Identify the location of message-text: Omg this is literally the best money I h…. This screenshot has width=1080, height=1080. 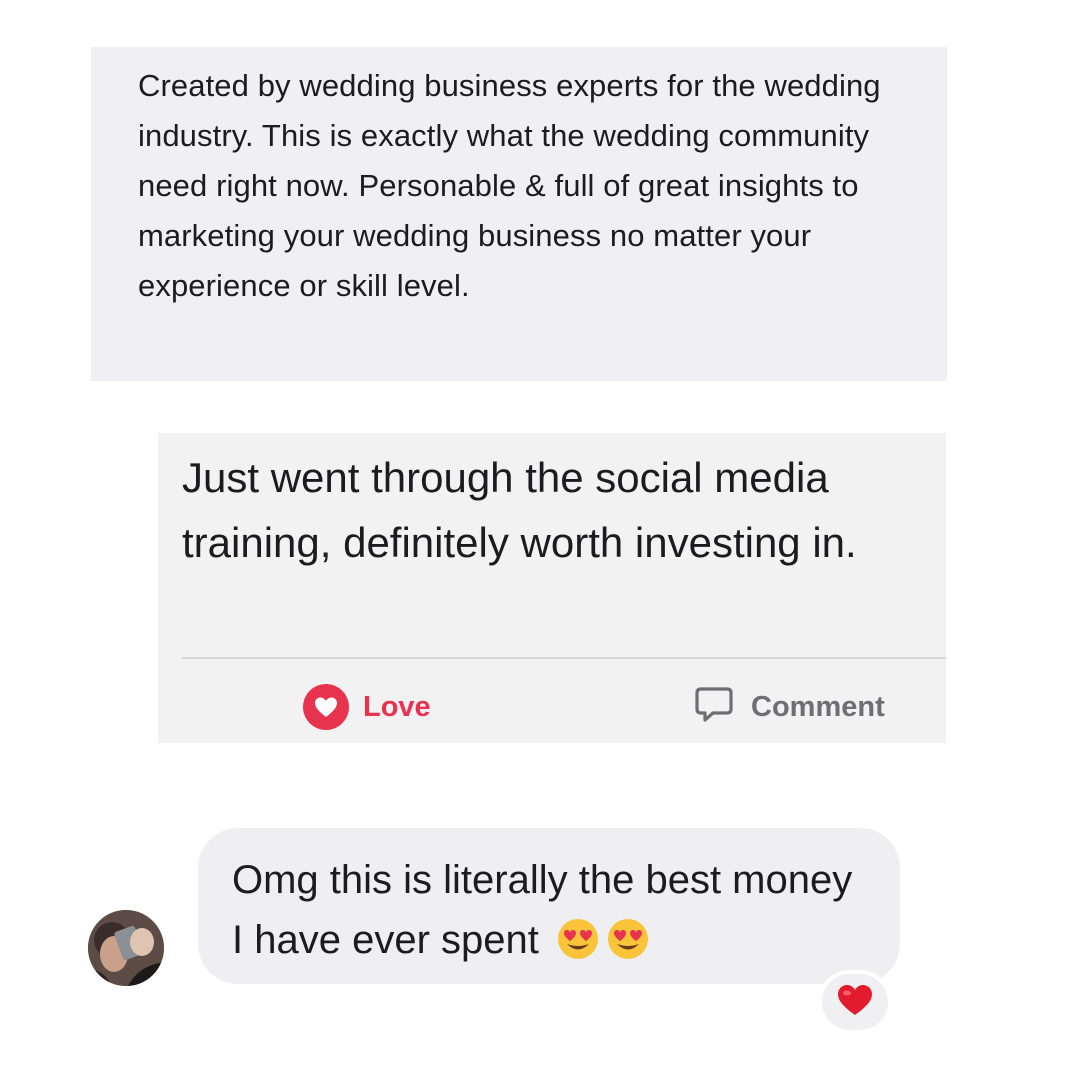
(551, 910).